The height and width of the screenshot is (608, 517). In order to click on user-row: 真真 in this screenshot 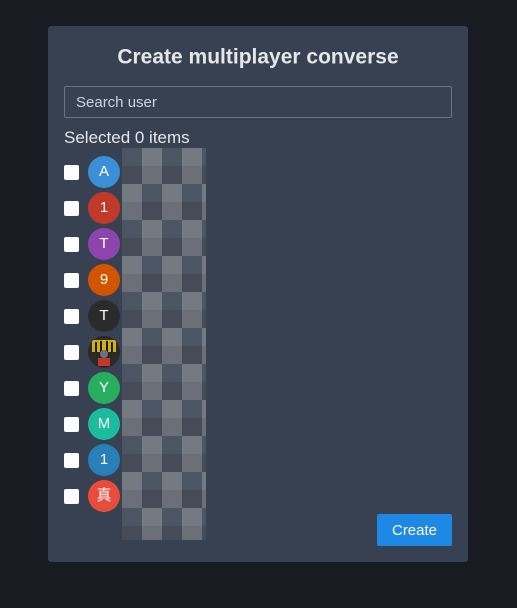, I will do `click(214, 496)`.